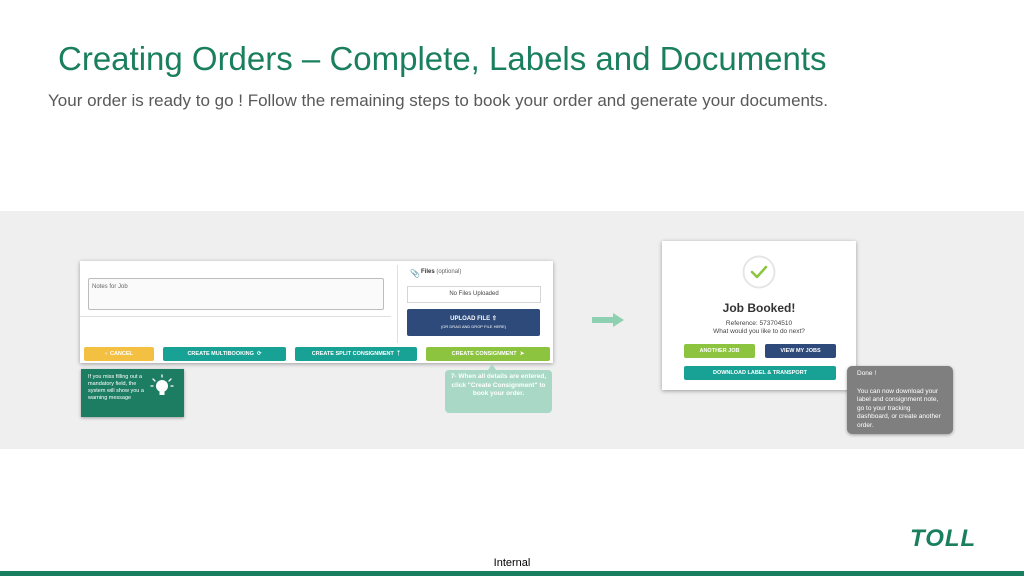 This screenshot has width=1024, height=576. What do you see at coordinates (512, 573) in the screenshot?
I see `bottom-bar` at bounding box center [512, 573].